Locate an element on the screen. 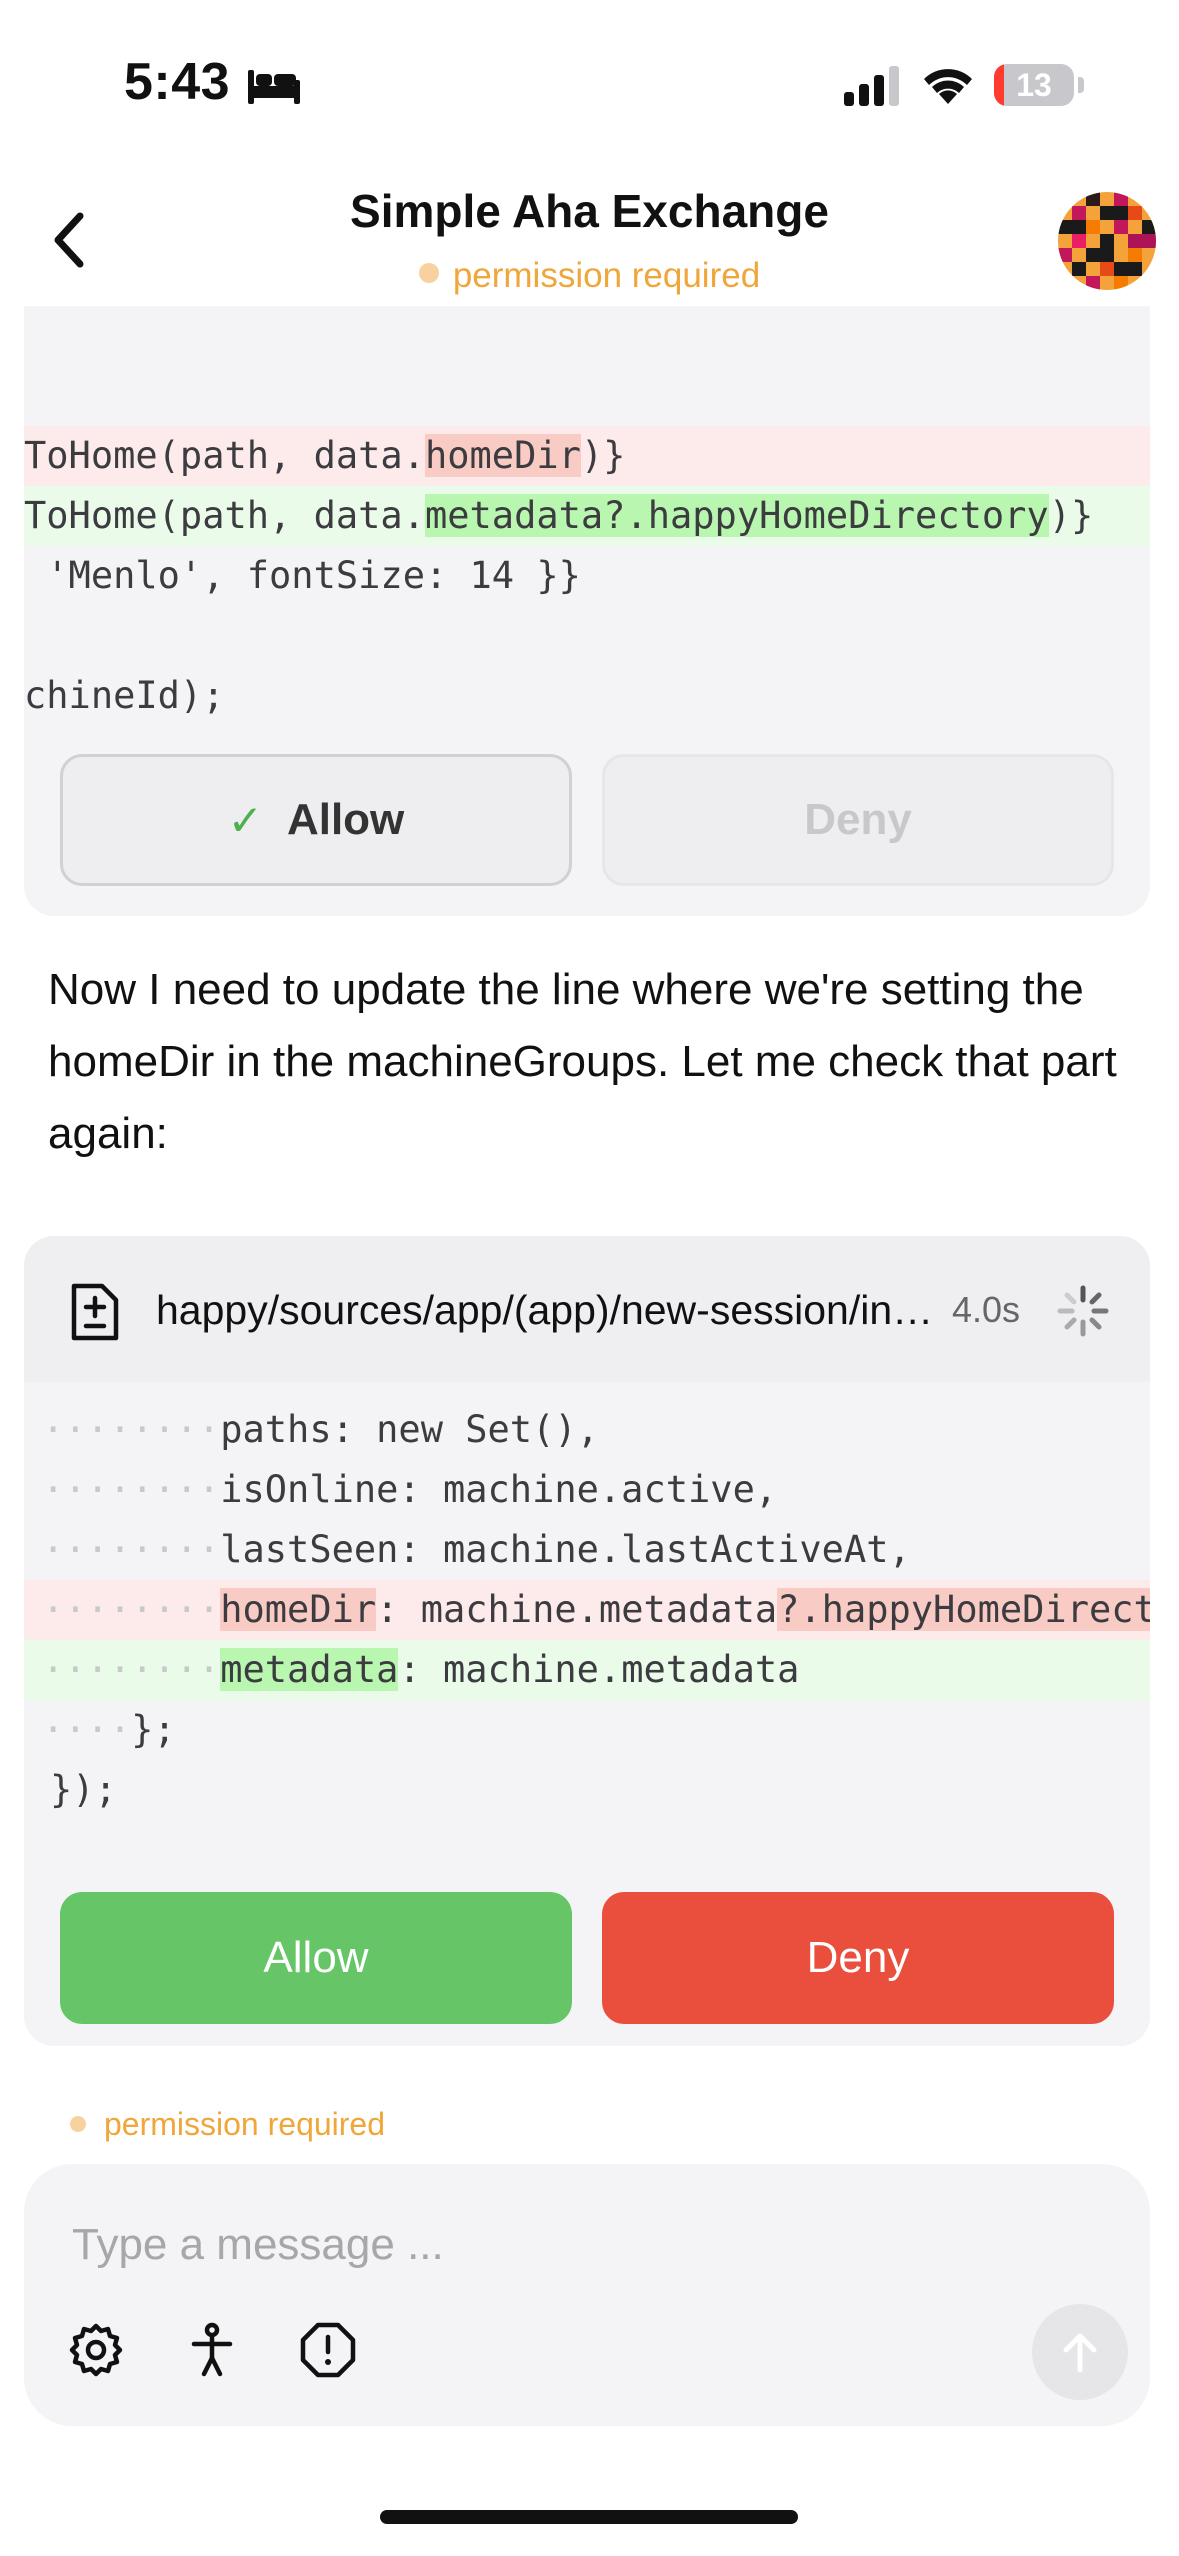  code-line: ········lastSeen: machine.lastActiveAt, is located at coordinates (587, 1550).